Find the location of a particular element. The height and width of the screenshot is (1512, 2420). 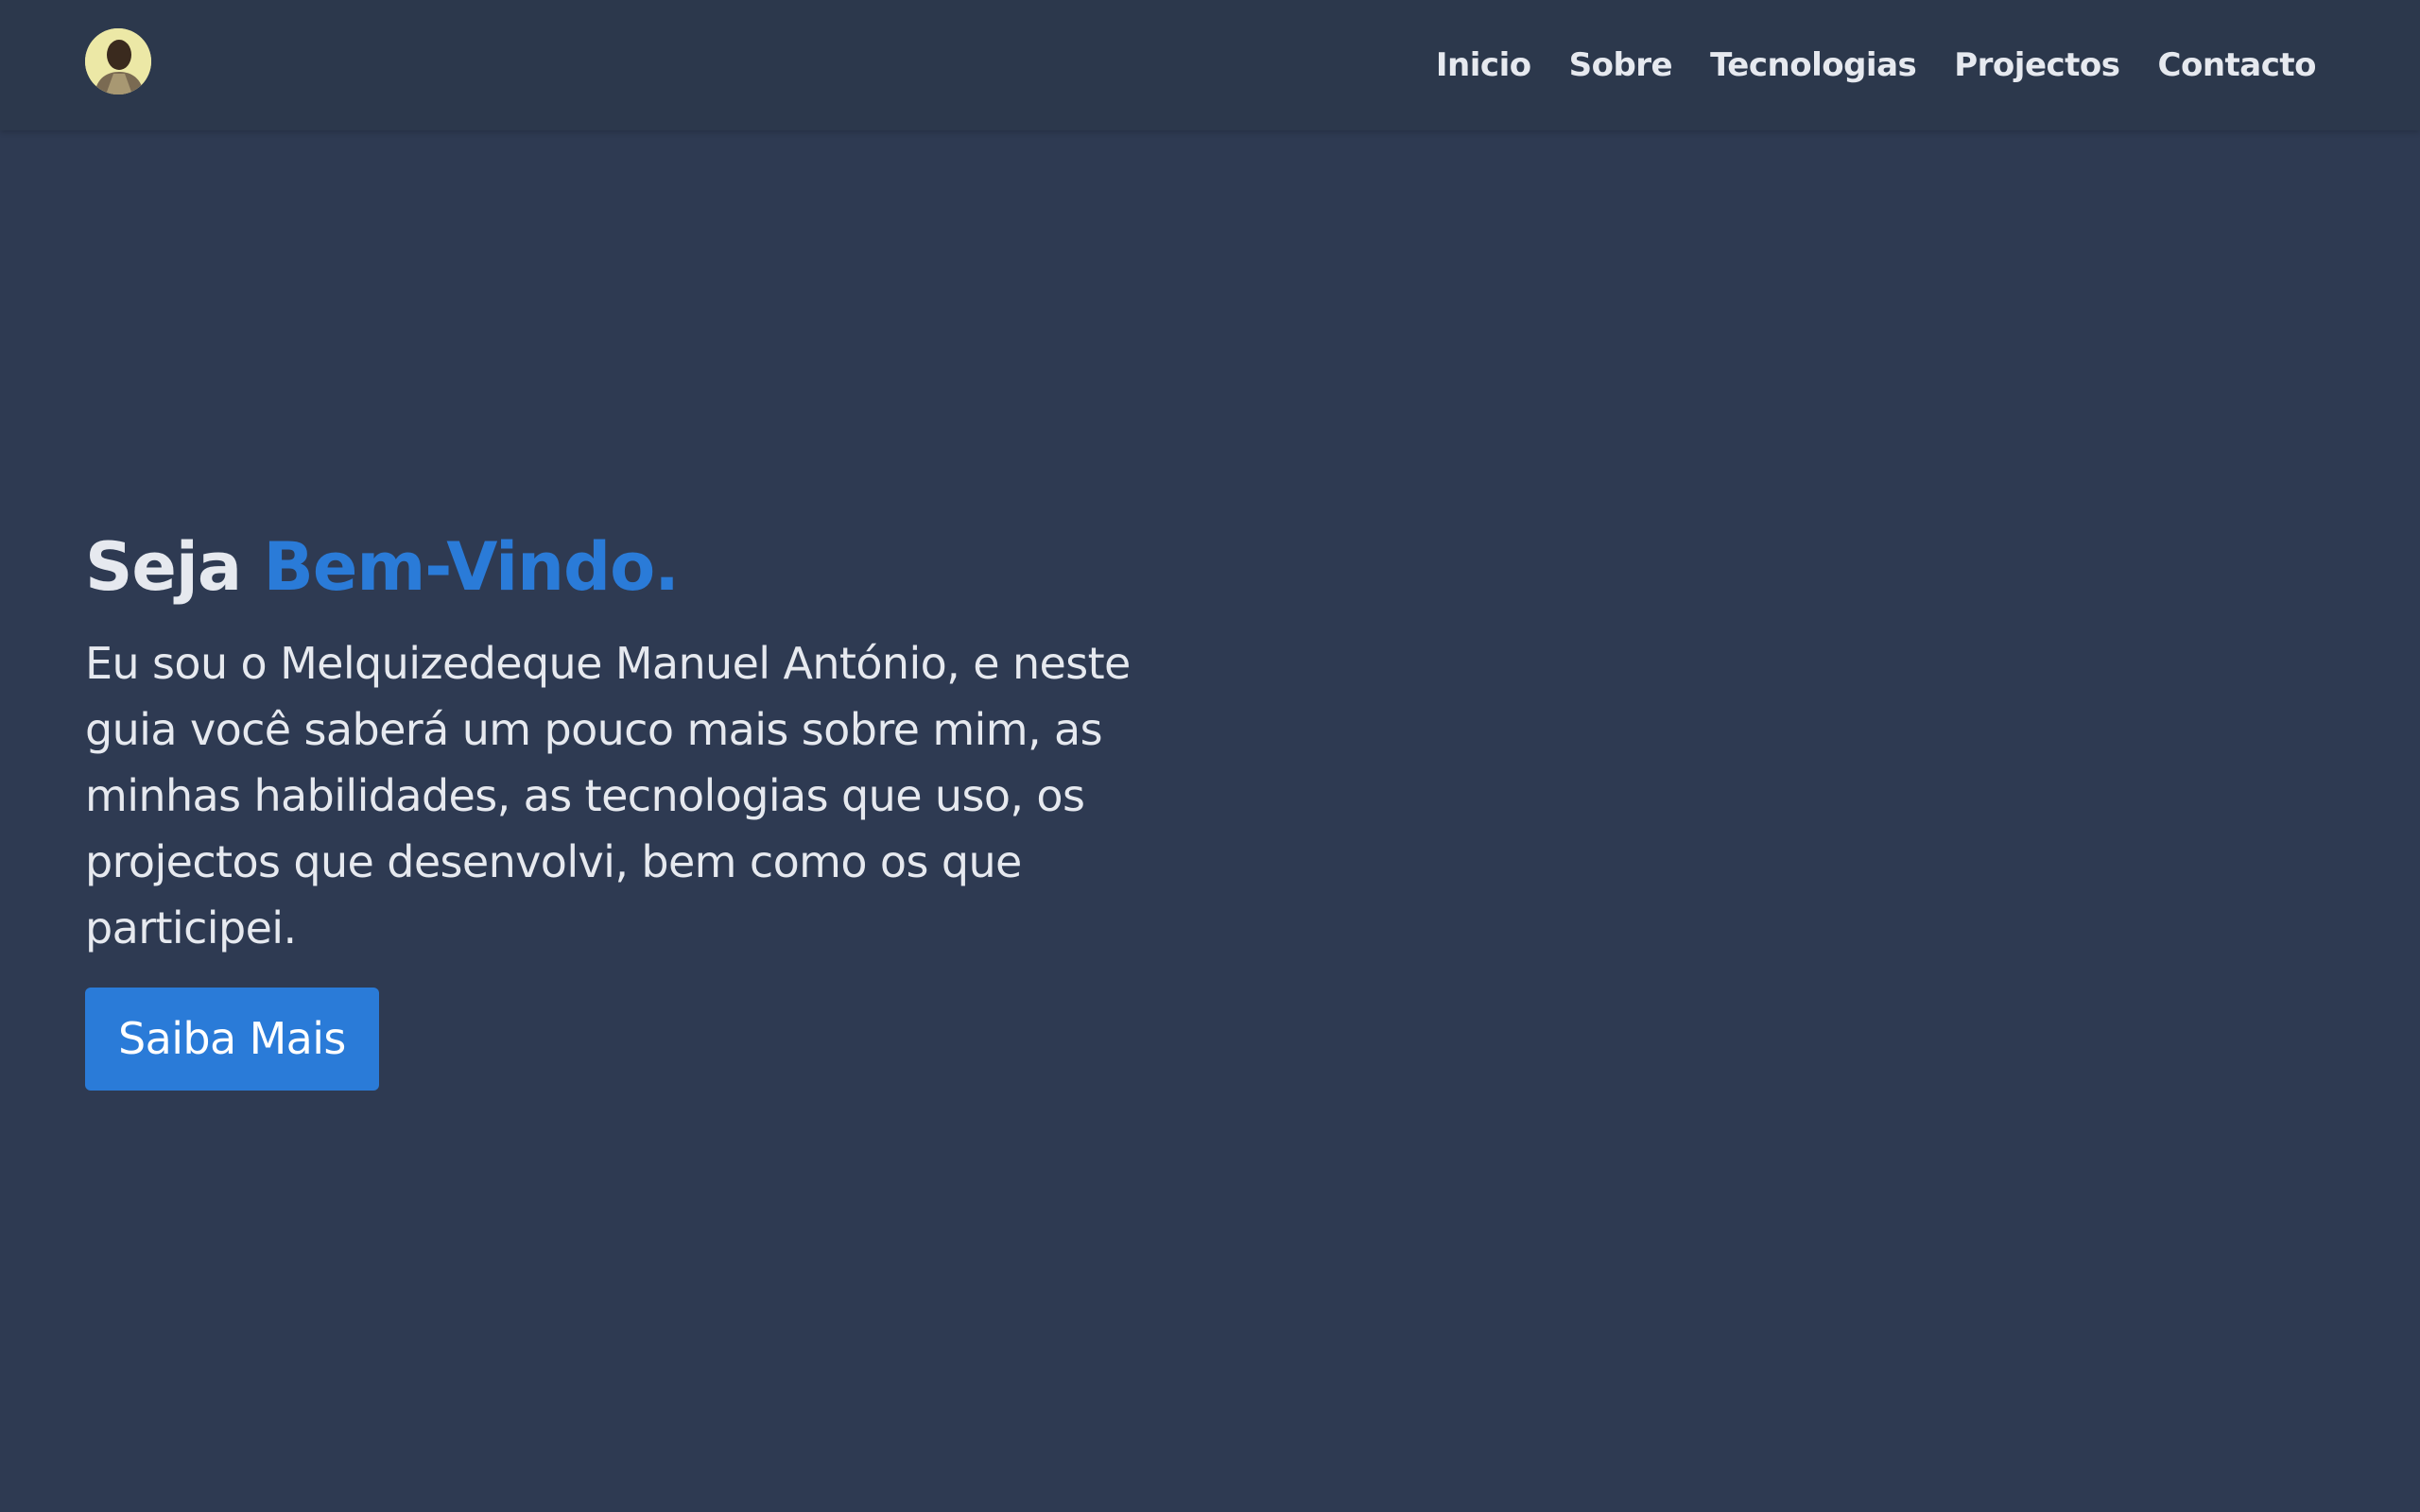

avatar is located at coordinates (118, 61).